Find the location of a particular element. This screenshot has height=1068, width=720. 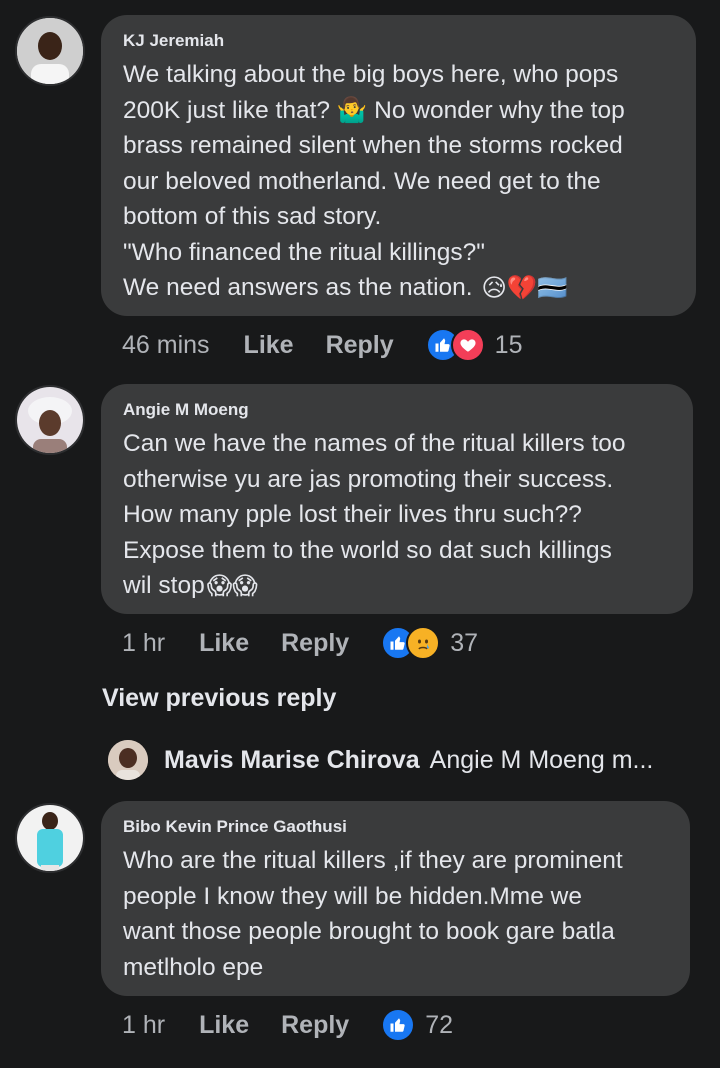

view-previous-reply-link: View previous reply is located at coordinates (219, 698).